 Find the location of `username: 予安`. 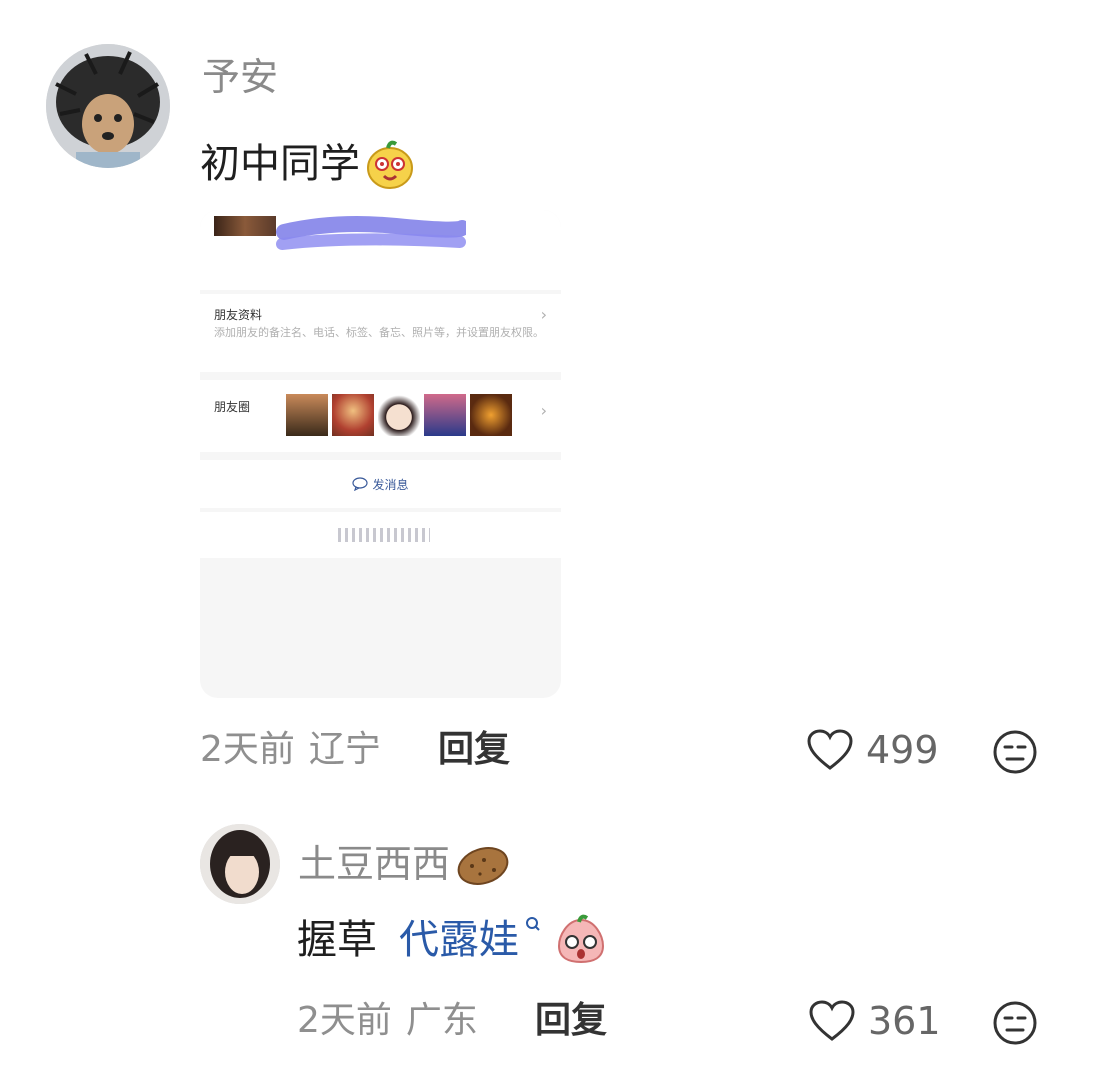

username: 予安 is located at coordinates (240, 77).